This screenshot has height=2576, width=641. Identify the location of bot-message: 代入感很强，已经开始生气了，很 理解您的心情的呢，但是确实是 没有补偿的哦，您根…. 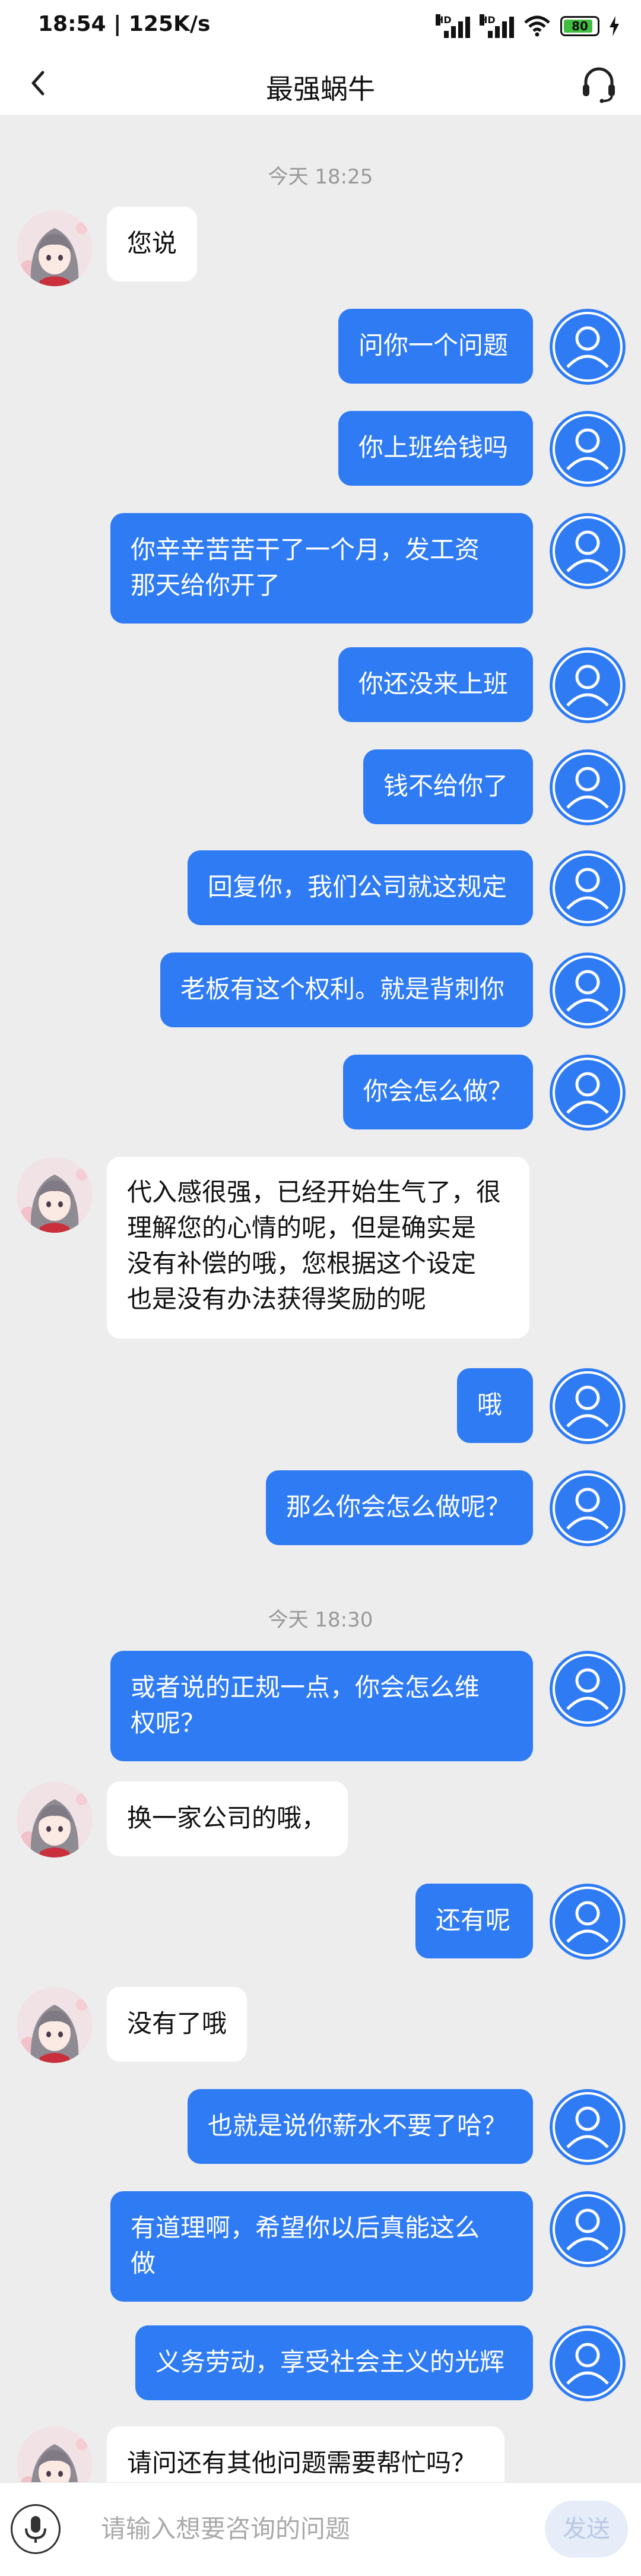
(318, 1247).